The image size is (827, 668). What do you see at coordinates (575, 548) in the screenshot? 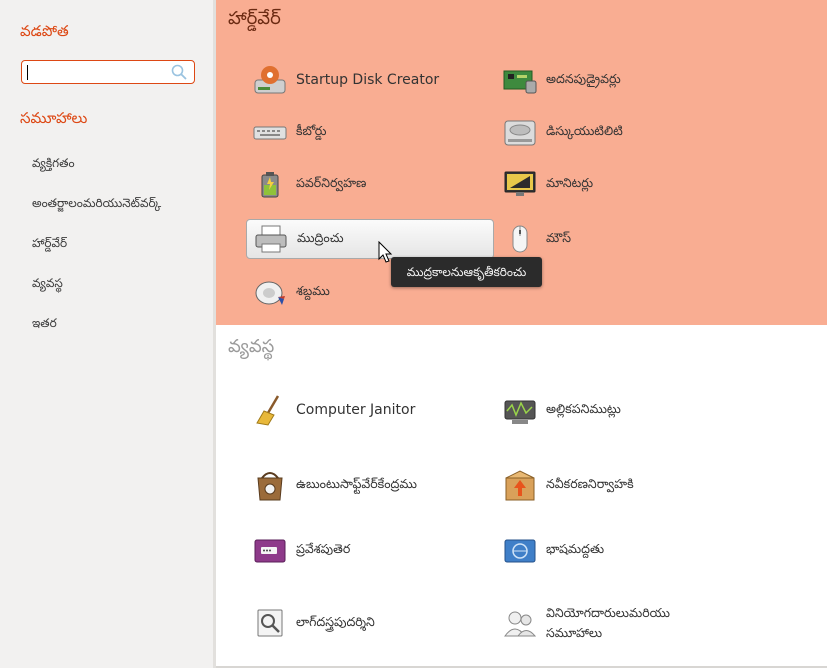
I see `item-label: భాషమద్దతు` at bounding box center [575, 548].